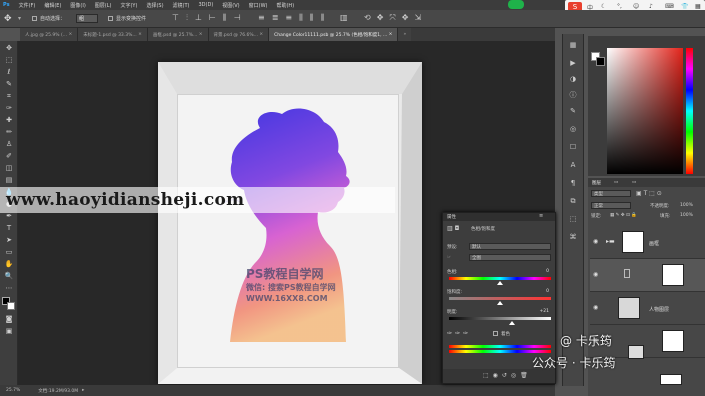  I want to click on tab-3: 画框.psd @ 25.7%... ×, so click(178, 34).